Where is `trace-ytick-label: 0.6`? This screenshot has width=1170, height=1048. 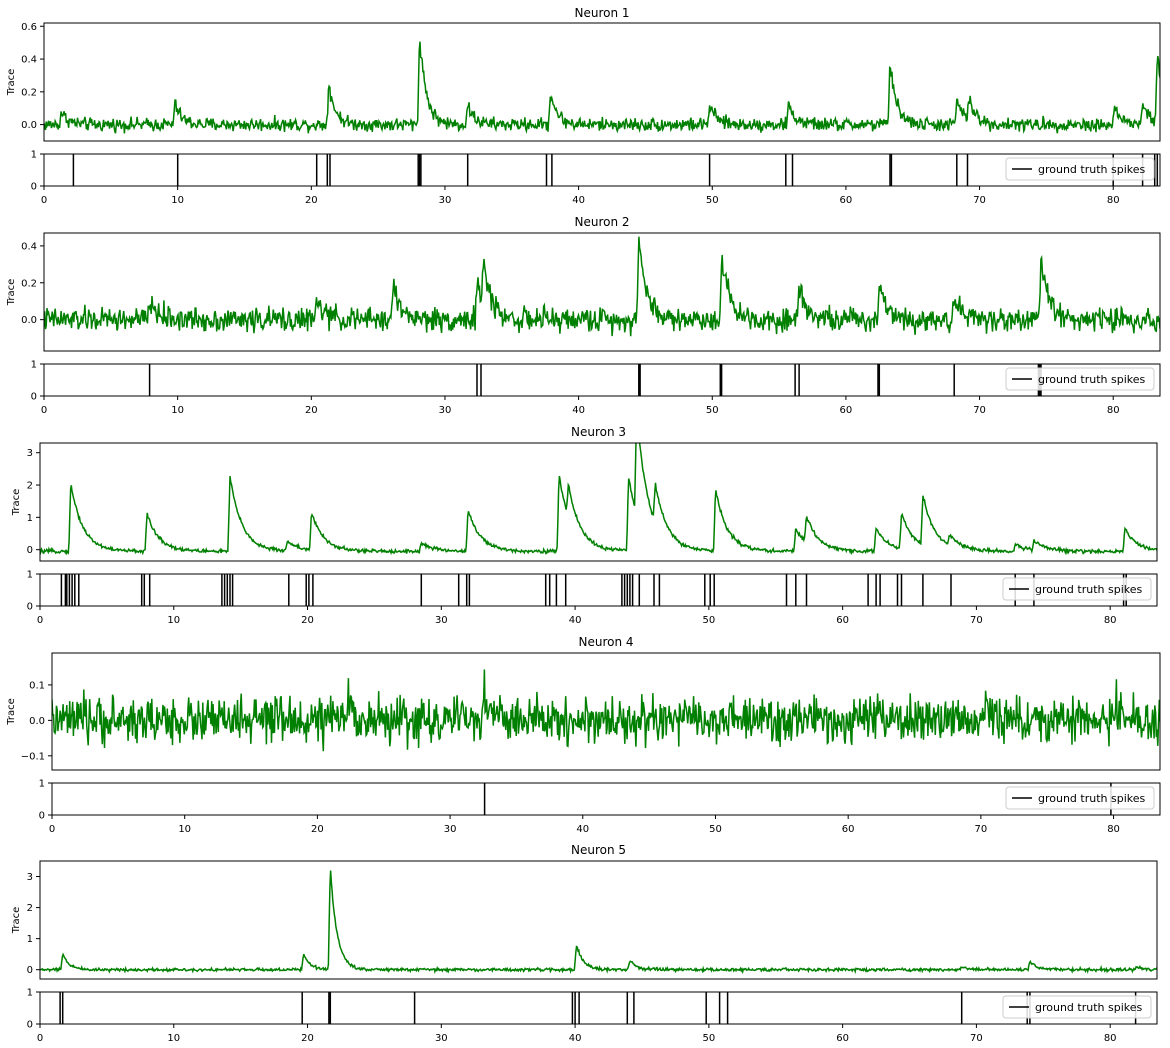 trace-ytick-label: 0.6 is located at coordinates (29, 27).